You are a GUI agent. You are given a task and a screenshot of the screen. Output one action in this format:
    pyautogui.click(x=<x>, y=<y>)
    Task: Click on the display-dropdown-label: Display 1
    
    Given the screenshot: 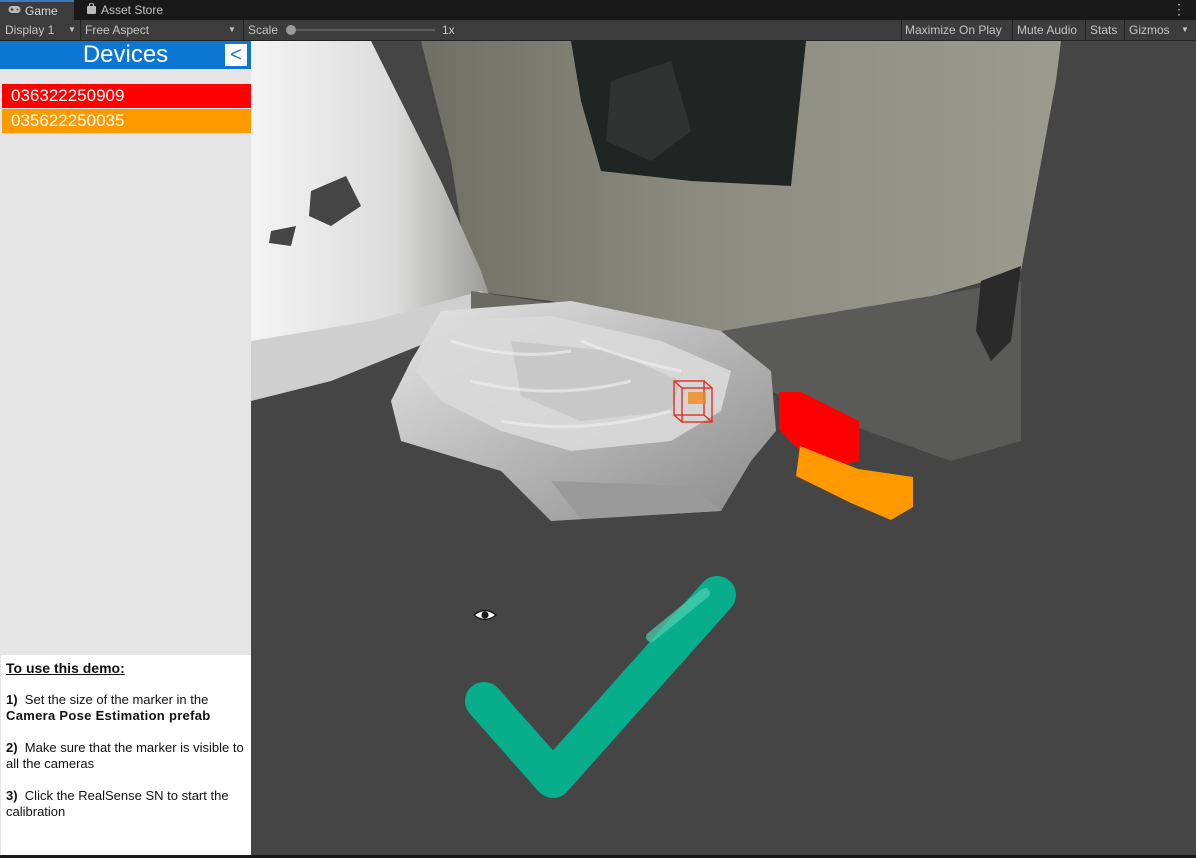 What is the action you would take?
    pyautogui.click(x=30, y=30)
    